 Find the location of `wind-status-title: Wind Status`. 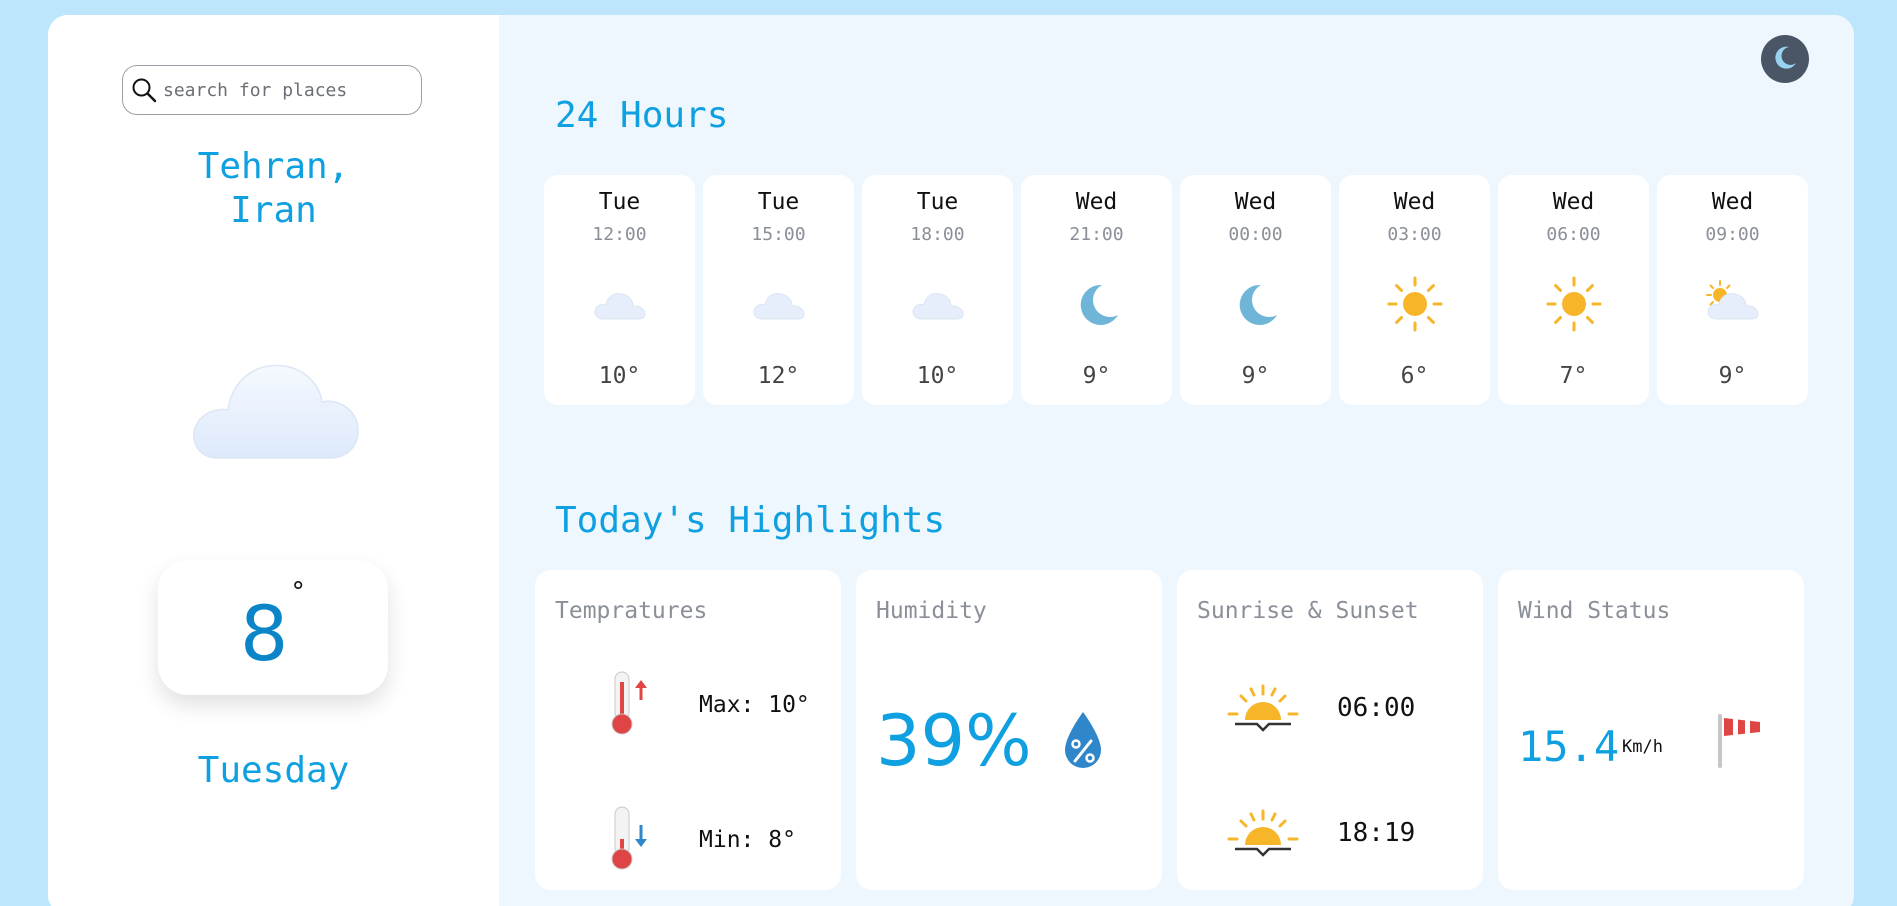

wind-status-title: Wind Status is located at coordinates (1594, 611).